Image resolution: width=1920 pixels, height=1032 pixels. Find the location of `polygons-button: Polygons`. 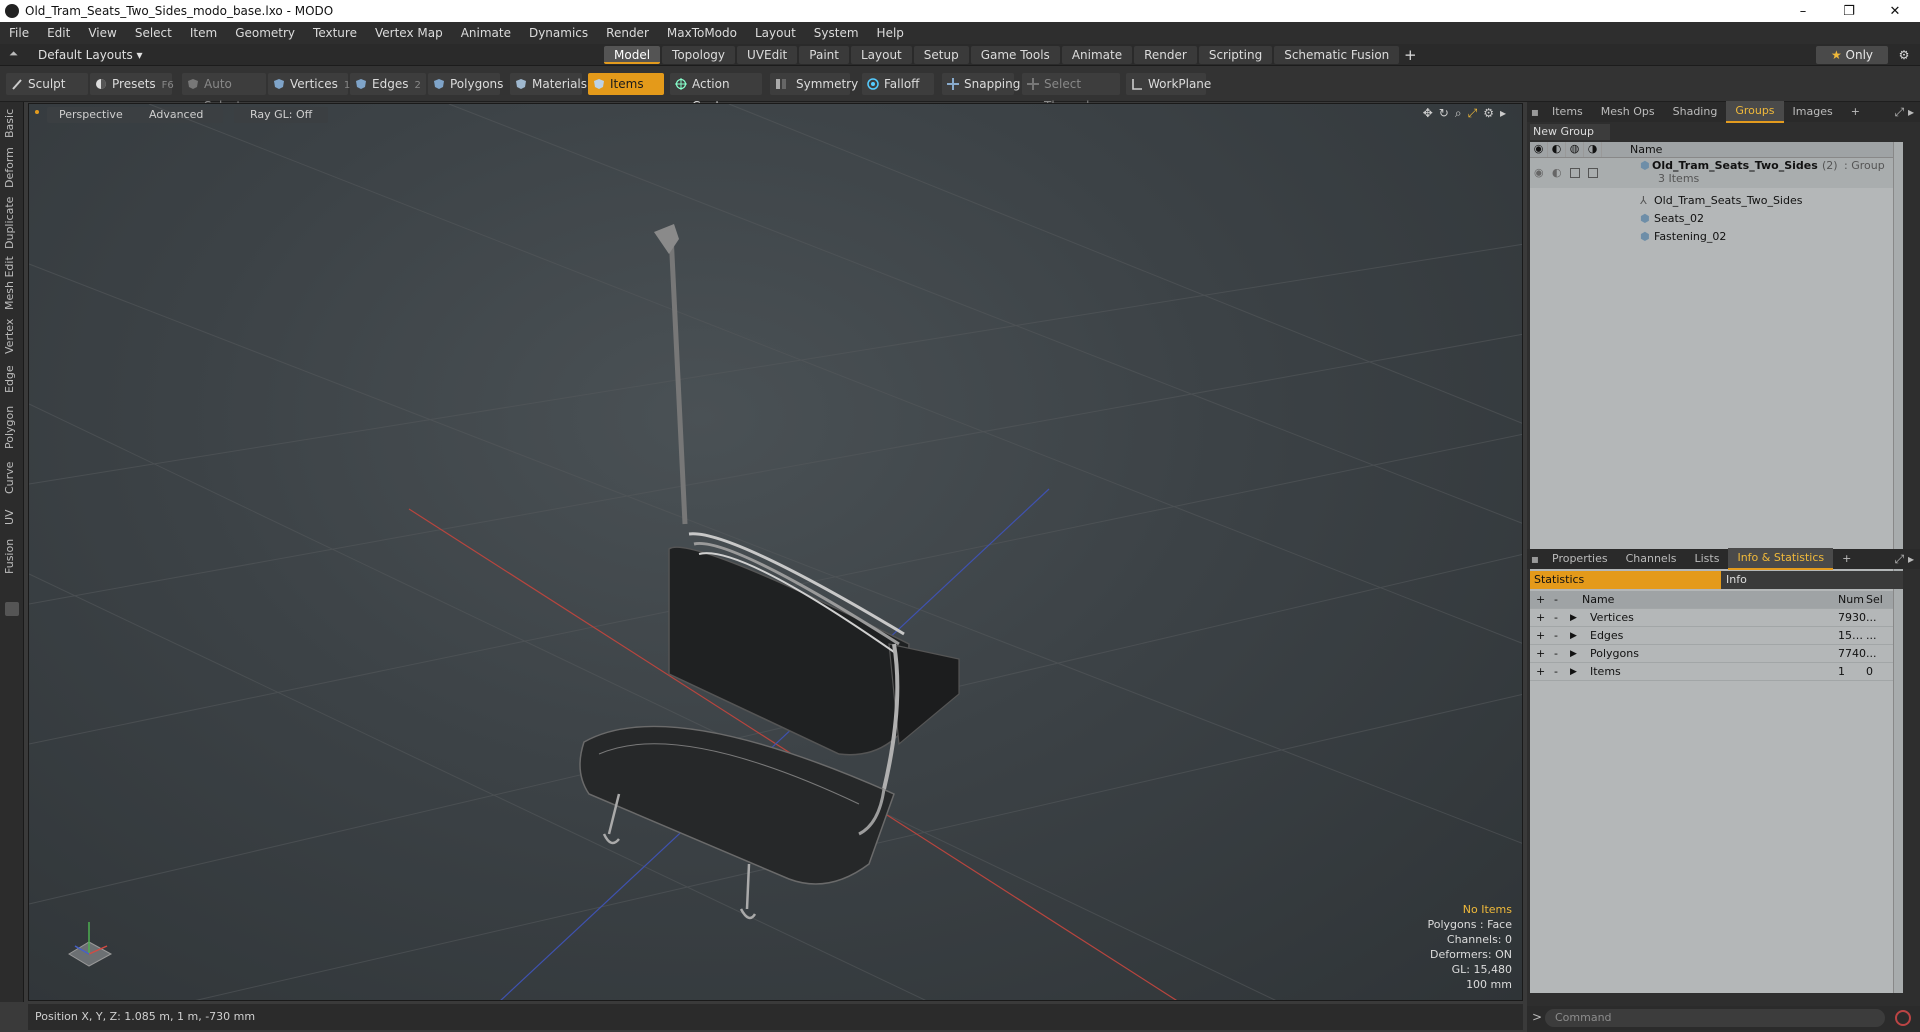

polygons-button: Polygons is located at coordinates (465, 84).